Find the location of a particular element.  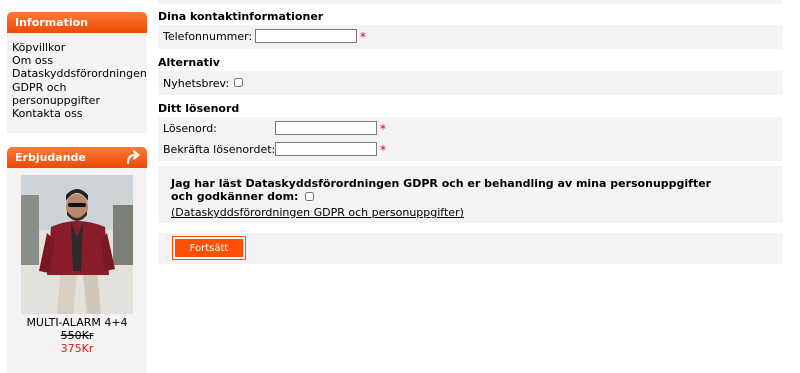

top-divider is located at coordinates (470, 2).